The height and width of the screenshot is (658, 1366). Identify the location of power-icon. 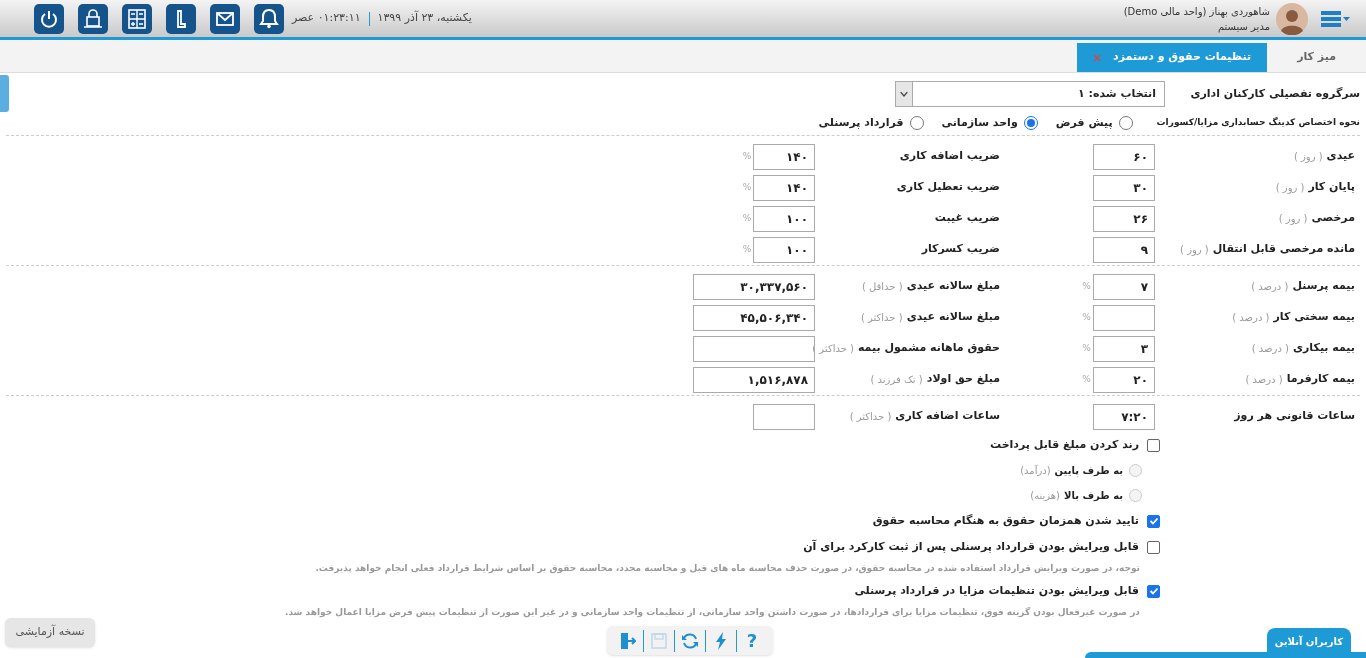
(49, 18).